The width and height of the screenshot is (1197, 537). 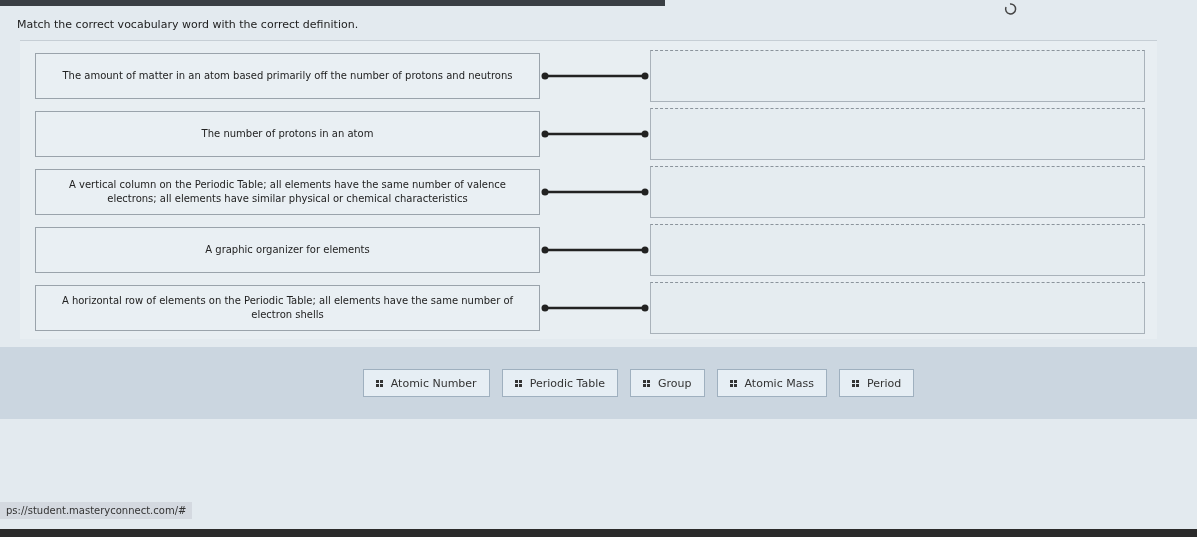 What do you see at coordinates (287, 134) in the screenshot?
I see `definition-card: The number of protons in an atom` at bounding box center [287, 134].